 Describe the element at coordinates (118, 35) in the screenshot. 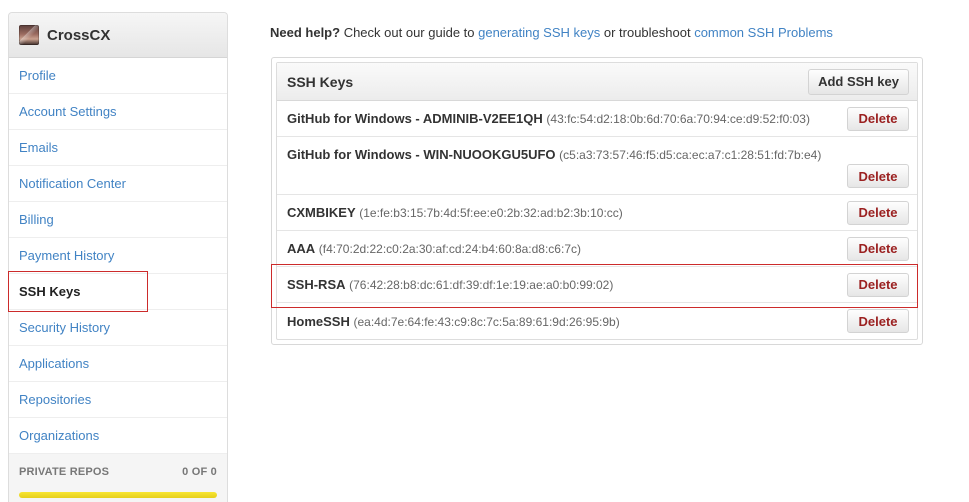

I see `sidebar-header: CrossCX` at that location.